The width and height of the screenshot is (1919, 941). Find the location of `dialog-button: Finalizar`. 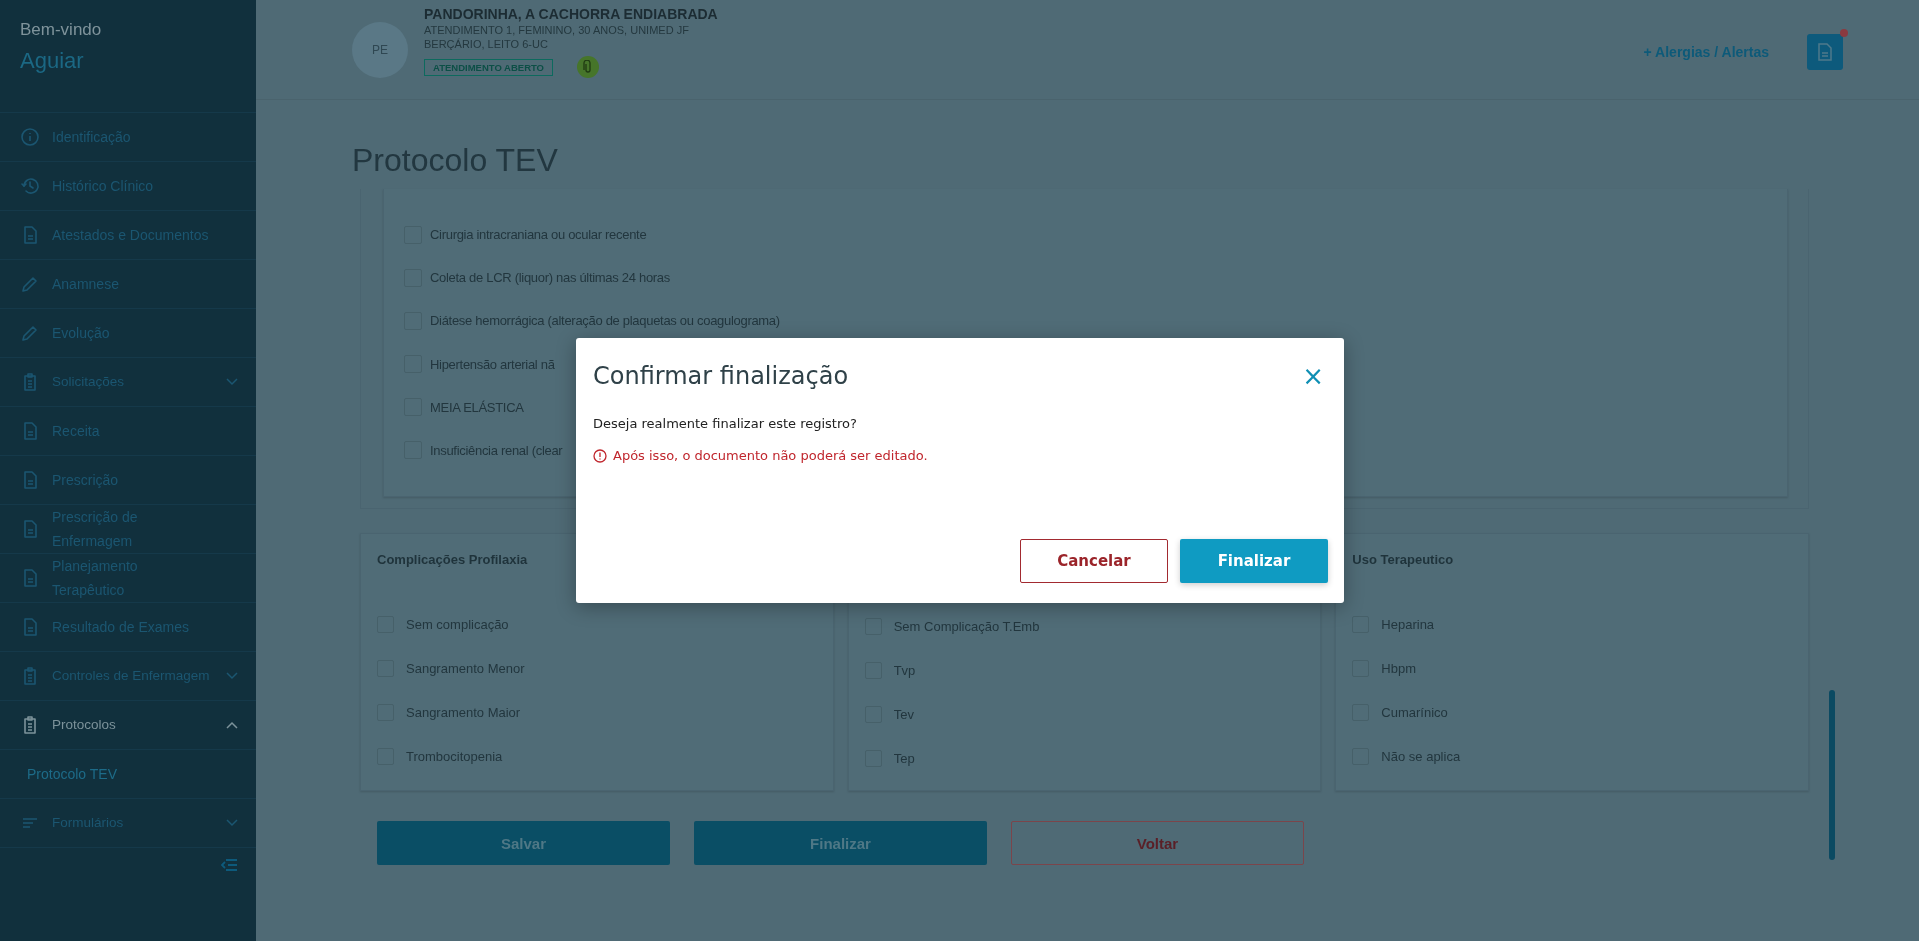

dialog-button: Finalizar is located at coordinates (1254, 561).